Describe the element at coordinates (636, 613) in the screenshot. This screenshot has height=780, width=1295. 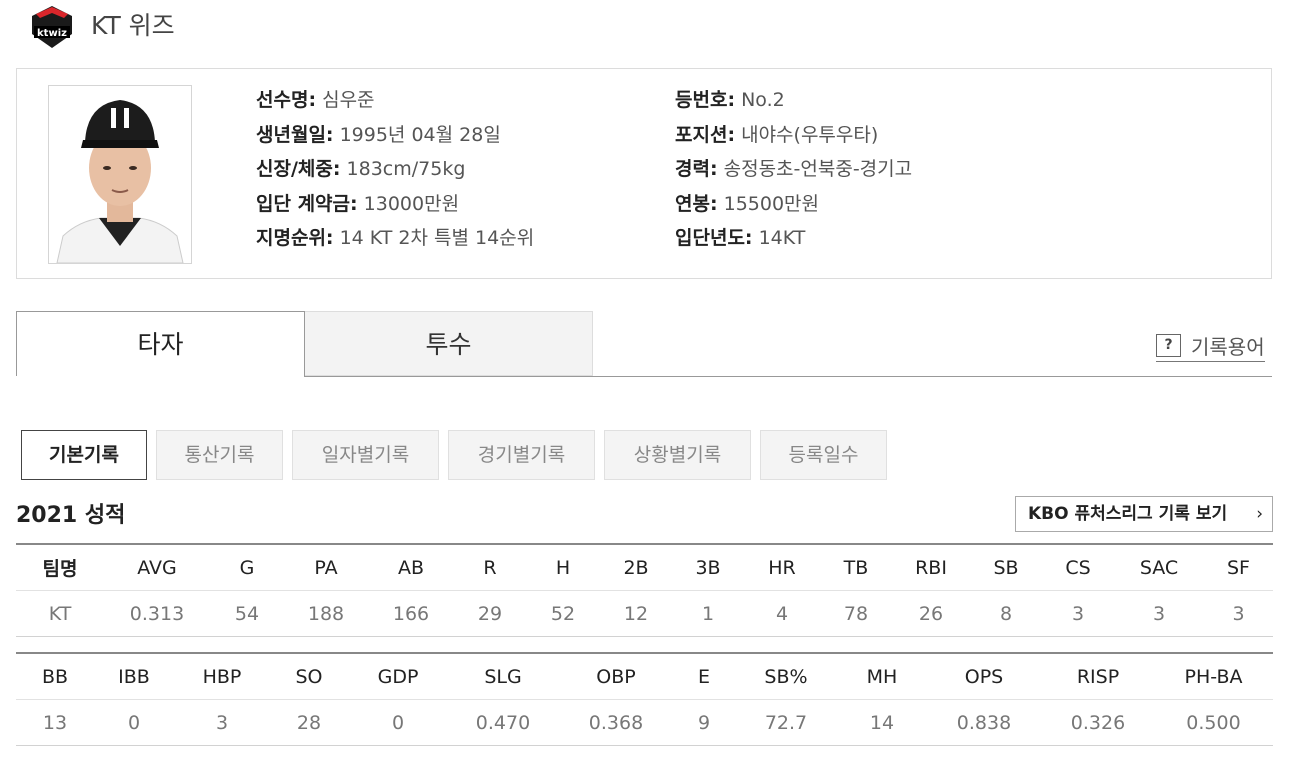
I see `table-cell: 12` at that location.